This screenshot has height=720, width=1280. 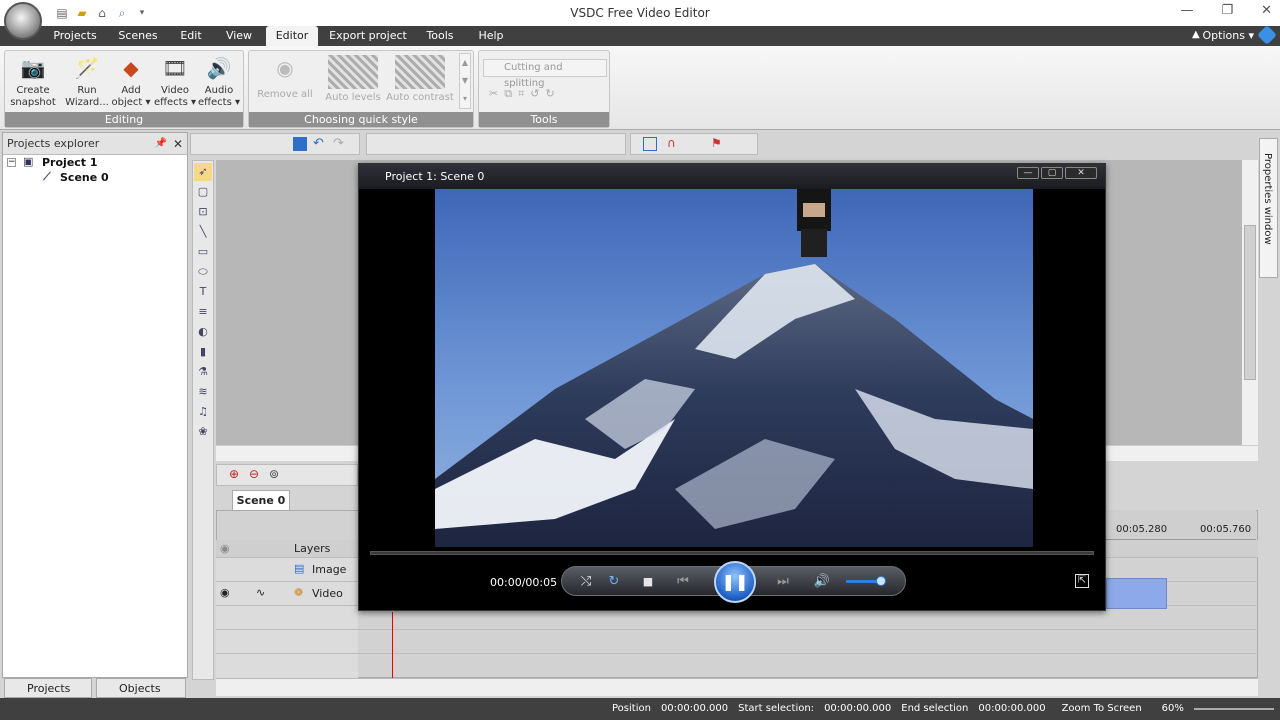 What do you see at coordinates (338, 143) in the screenshot?
I see `redo-icon: ↷` at bounding box center [338, 143].